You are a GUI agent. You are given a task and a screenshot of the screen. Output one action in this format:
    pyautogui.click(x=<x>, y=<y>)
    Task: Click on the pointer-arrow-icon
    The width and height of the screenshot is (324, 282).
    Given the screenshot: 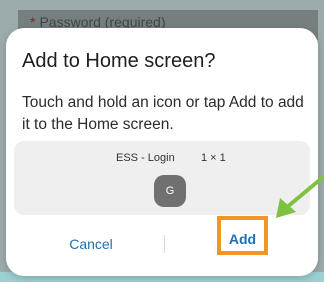 What is the action you would take?
    pyautogui.click(x=300, y=197)
    